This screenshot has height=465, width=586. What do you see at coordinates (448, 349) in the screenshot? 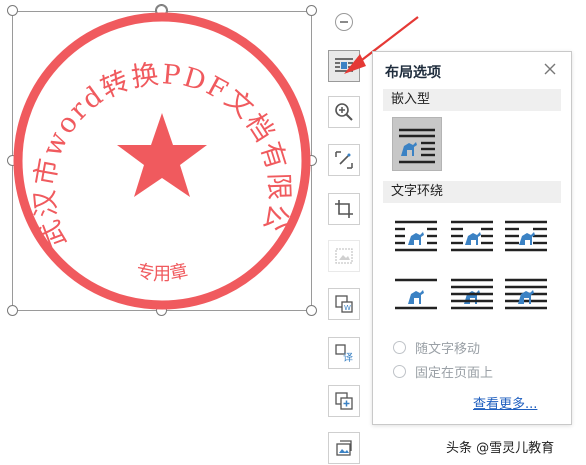
I see `option-move-with-text-label: 随文字移动` at bounding box center [448, 349].